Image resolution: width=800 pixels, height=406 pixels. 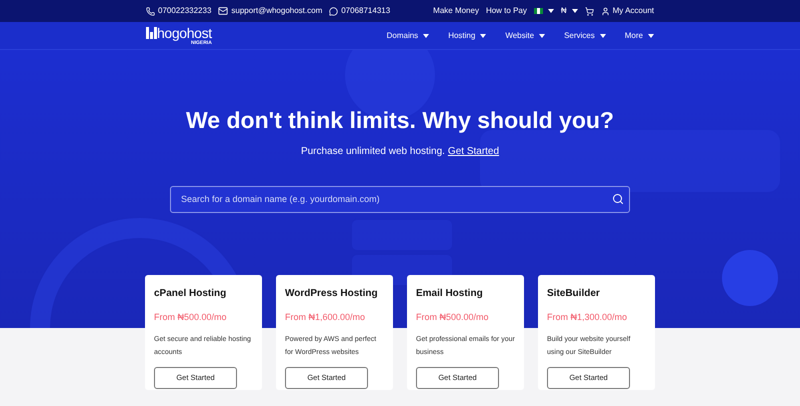 What do you see at coordinates (574, 293) in the screenshot?
I see `card-title: SiteBuilder` at bounding box center [574, 293].